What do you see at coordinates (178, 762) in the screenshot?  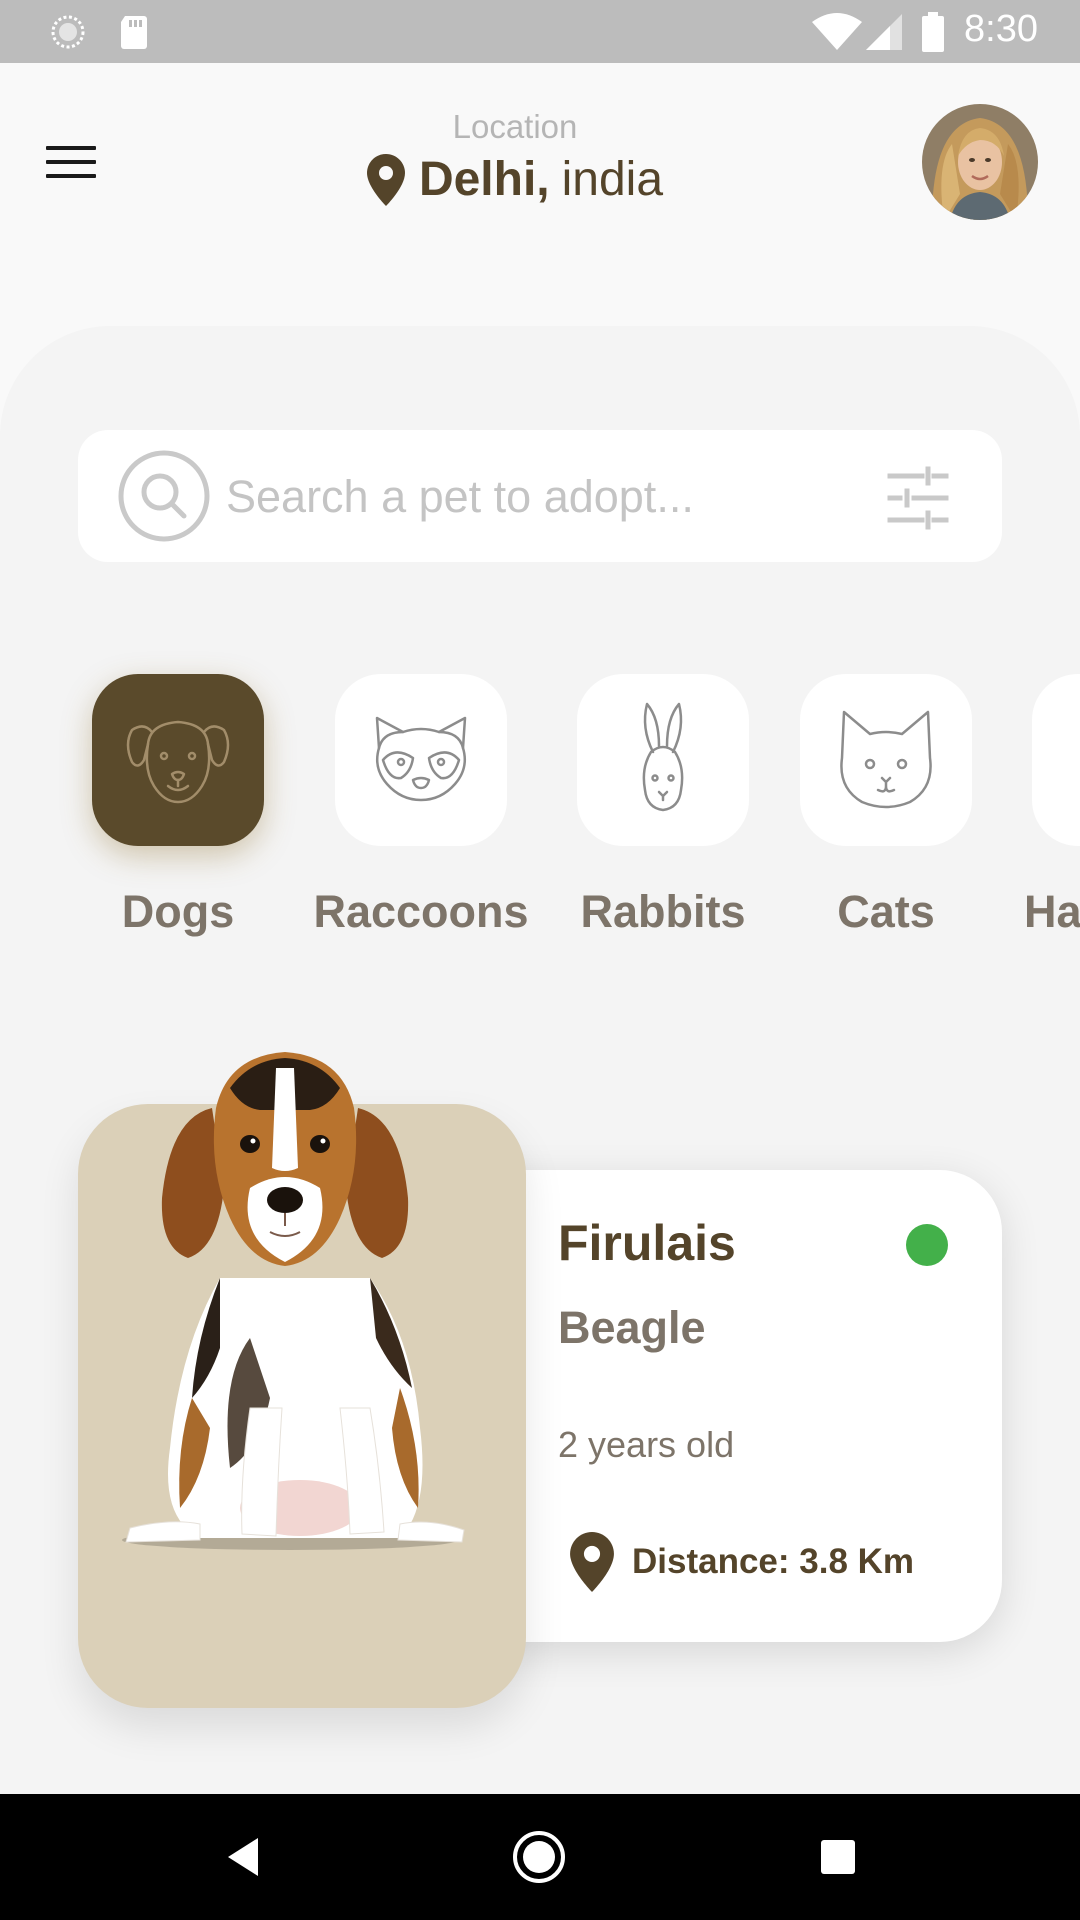 I see `dog-icon` at bounding box center [178, 762].